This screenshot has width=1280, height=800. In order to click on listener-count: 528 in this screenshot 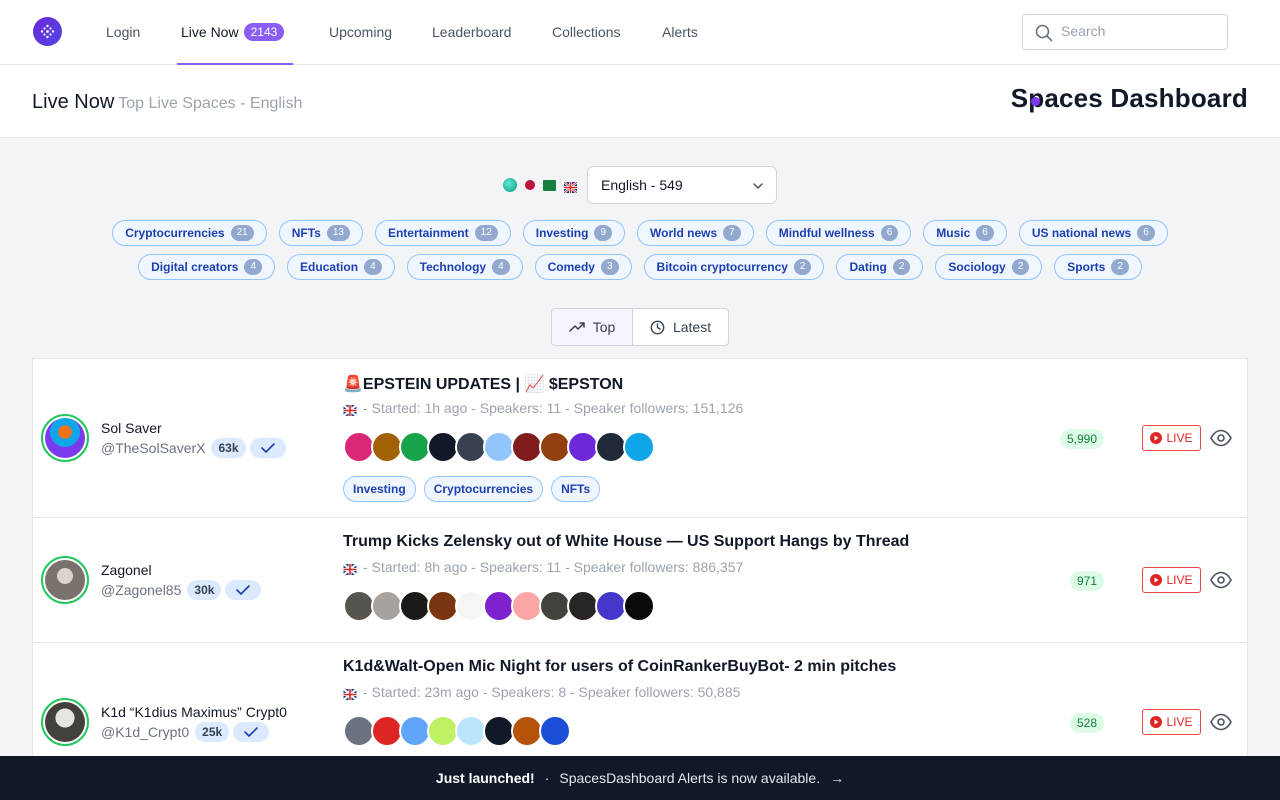, I will do `click(1086, 723)`.